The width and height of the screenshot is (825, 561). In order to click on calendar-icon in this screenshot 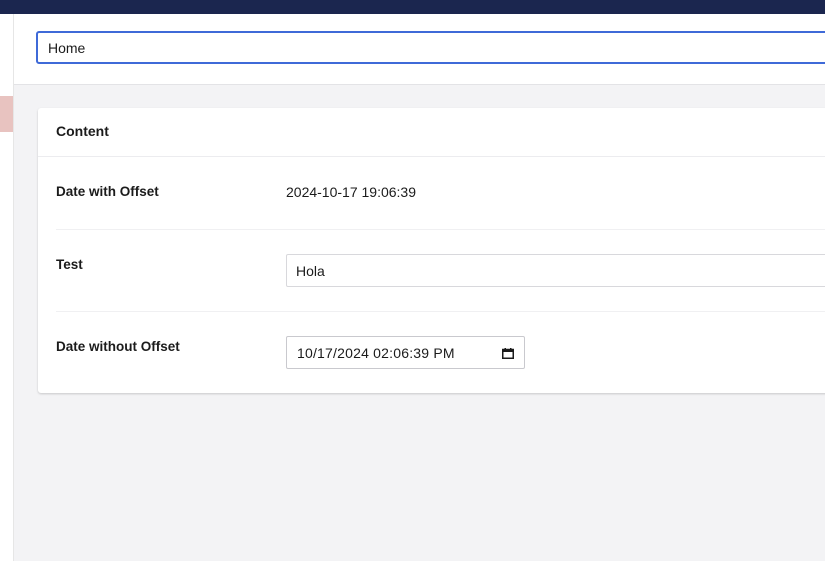, I will do `click(508, 353)`.